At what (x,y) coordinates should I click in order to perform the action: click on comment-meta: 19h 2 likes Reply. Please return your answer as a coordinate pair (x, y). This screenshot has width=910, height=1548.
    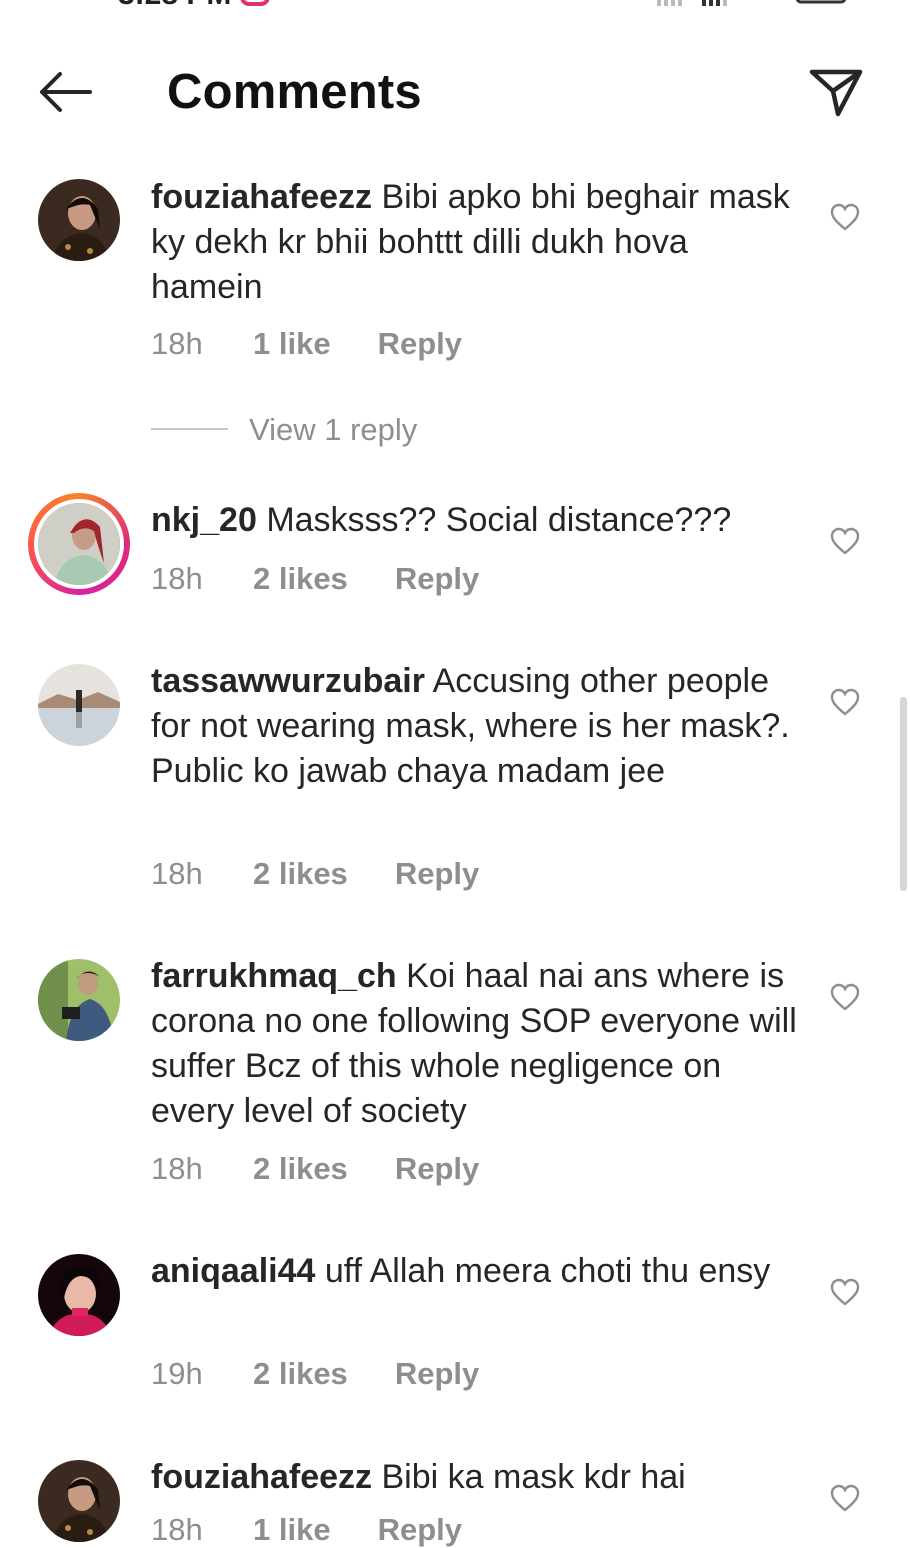
    Looking at the image, I should click on (315, 1374).